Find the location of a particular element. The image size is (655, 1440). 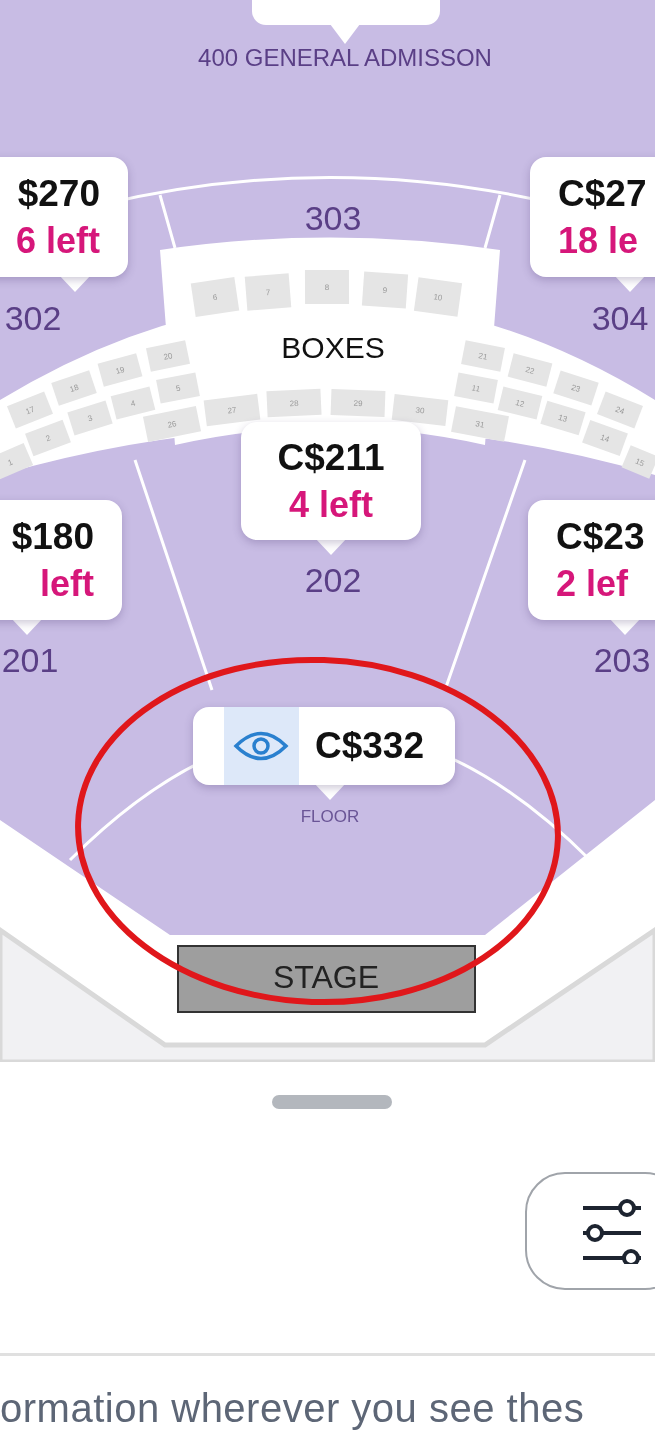

box-seat: 20 is located at coordinates (168, 356).